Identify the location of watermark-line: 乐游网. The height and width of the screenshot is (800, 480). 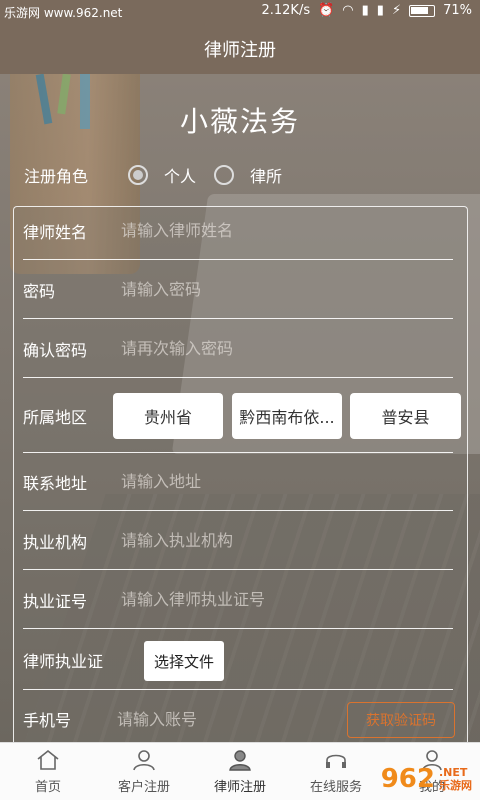
(455, 785).